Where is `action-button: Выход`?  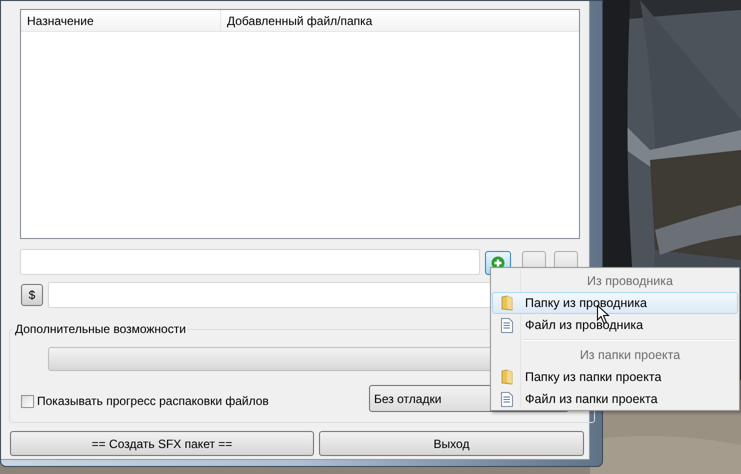
action-button: Выход is located at coordinates (451, 443).